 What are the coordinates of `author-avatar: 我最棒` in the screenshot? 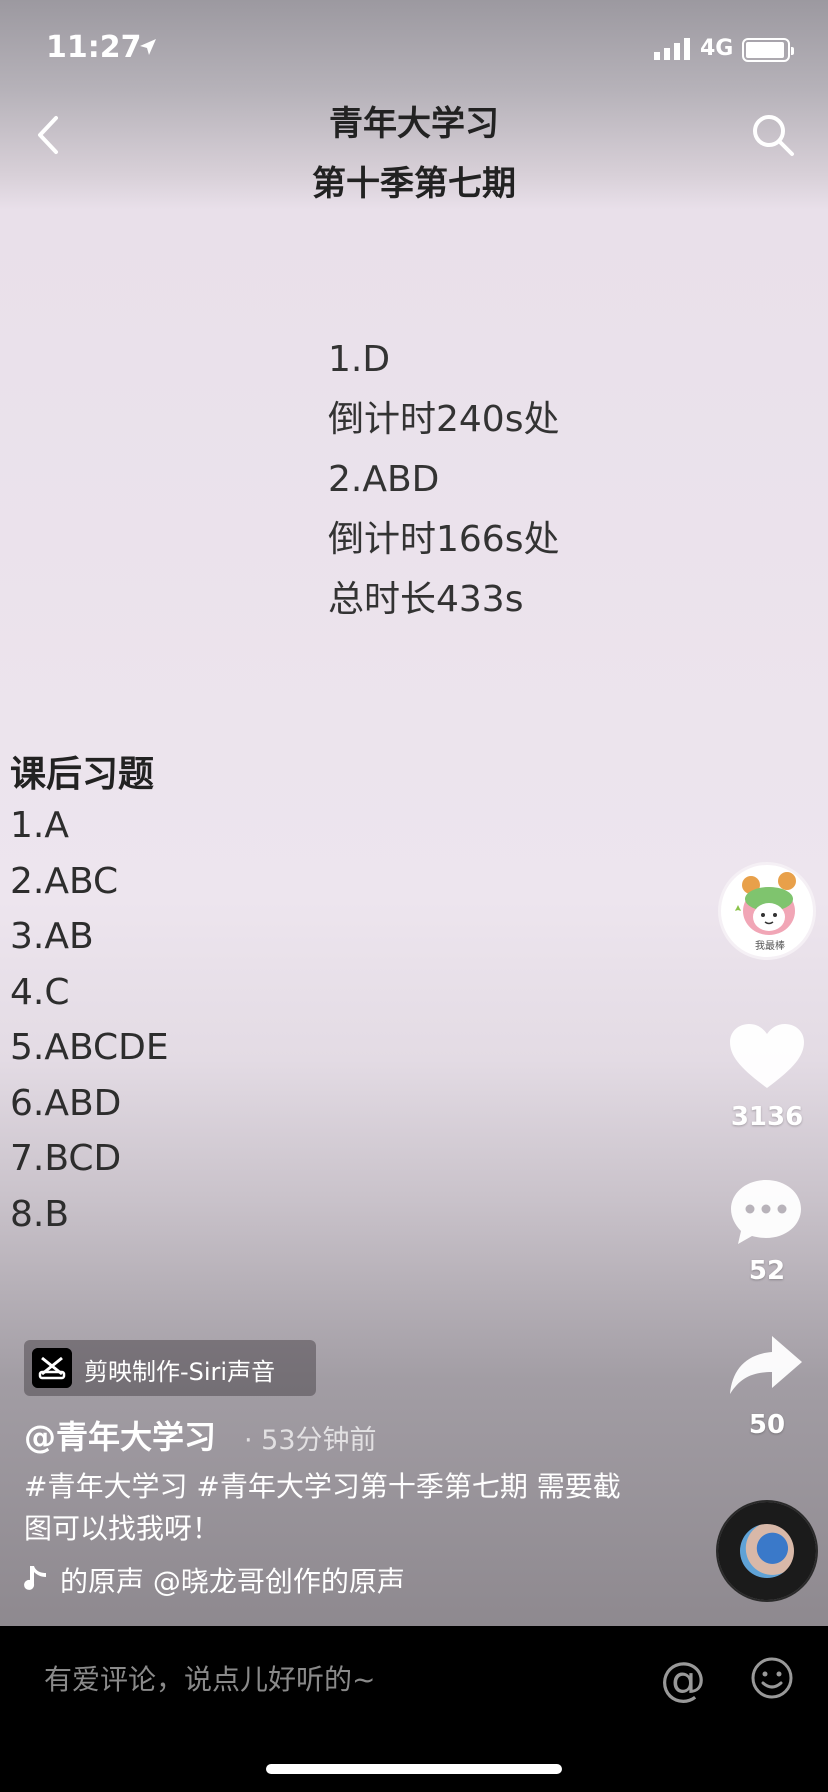 It's located at (767, 911).